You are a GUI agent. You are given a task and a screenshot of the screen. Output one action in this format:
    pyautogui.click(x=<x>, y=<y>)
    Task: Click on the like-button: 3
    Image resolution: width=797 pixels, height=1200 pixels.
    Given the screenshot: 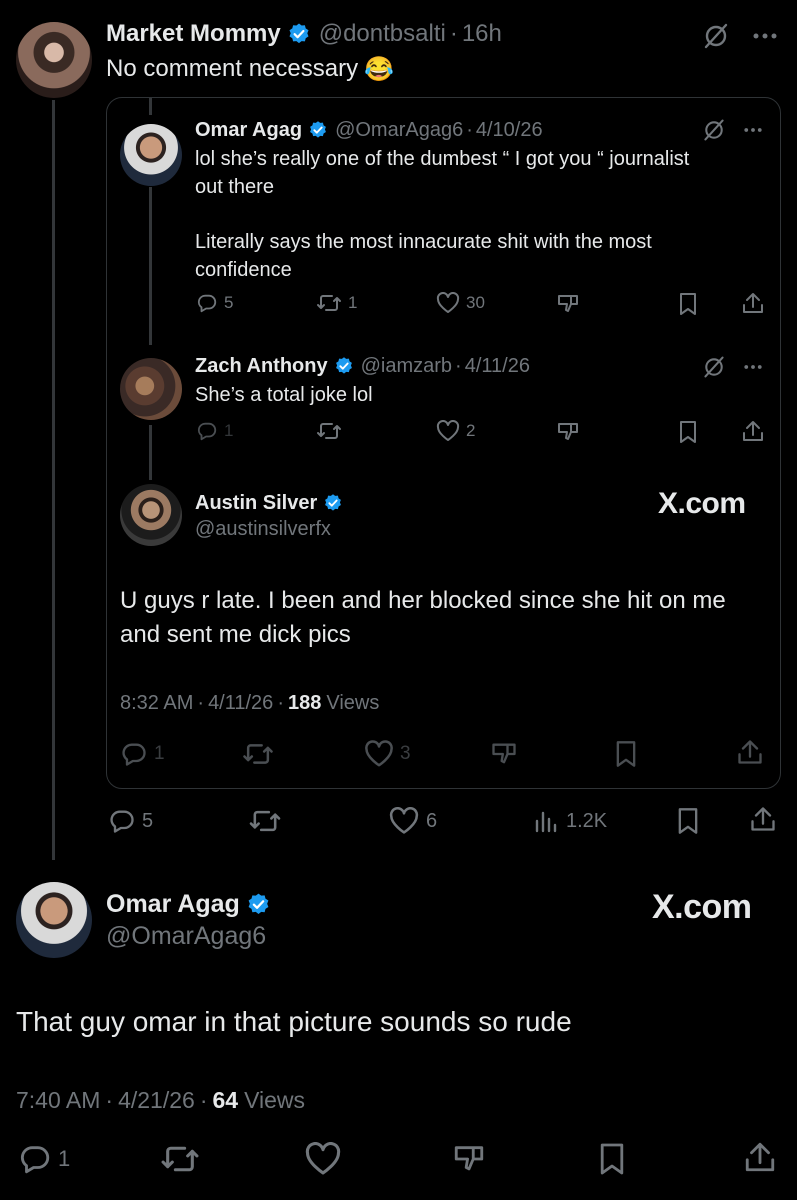 What is the action you would take?
    pyautogui.click(x=387, y=754)
    